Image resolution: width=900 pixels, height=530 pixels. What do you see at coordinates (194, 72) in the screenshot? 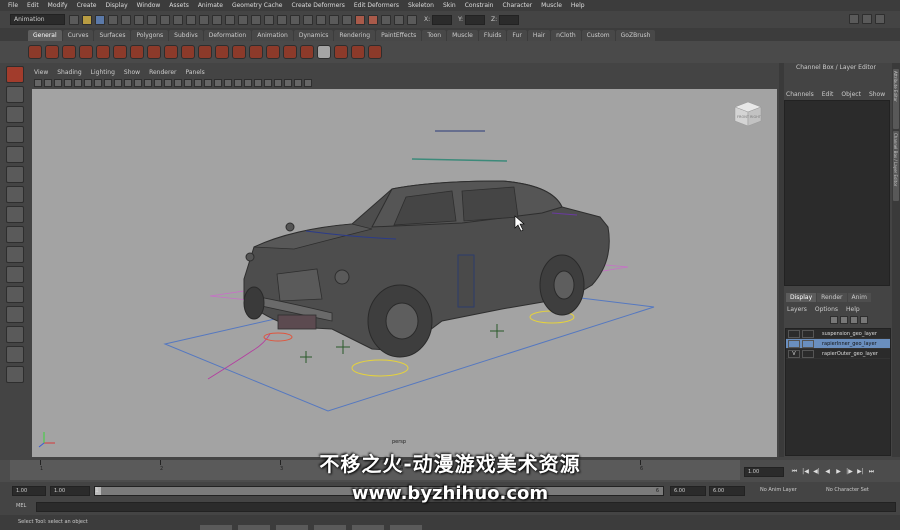
I see `panel-menu-panels: Panels` at bounding box center [194, 72].